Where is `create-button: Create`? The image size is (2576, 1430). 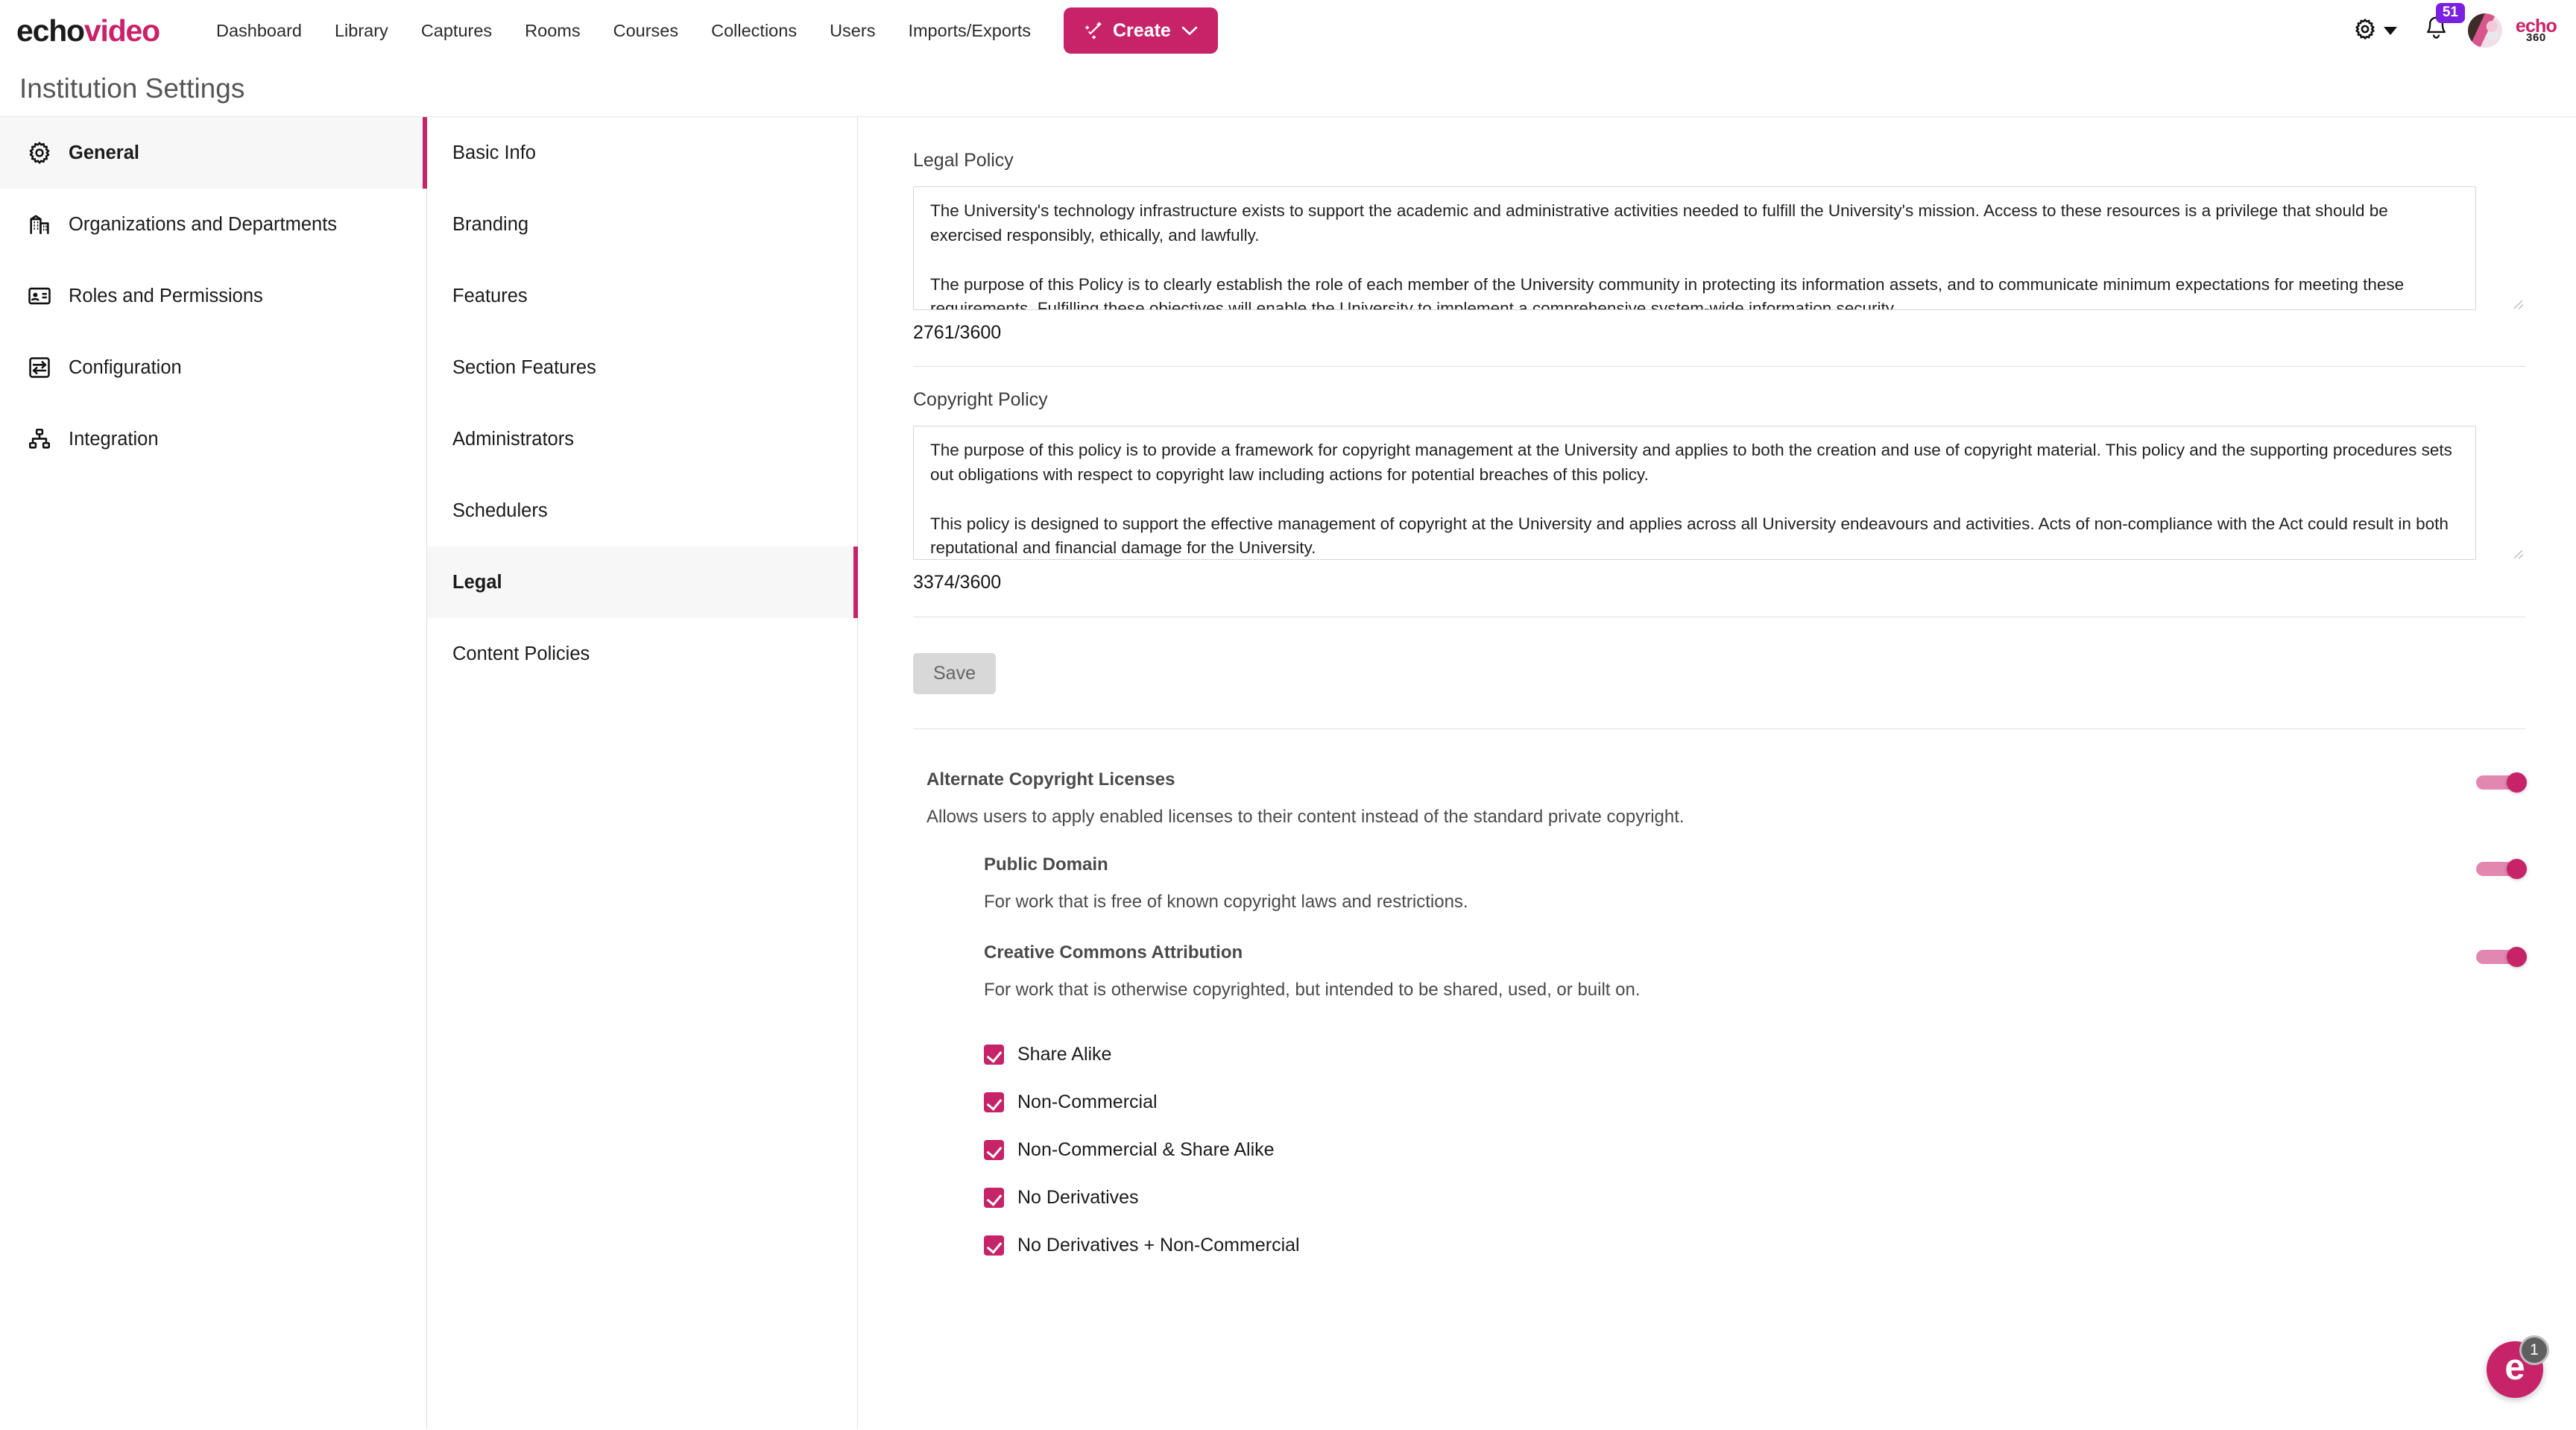
create-button: Create is located at coordinates (1141, 30).